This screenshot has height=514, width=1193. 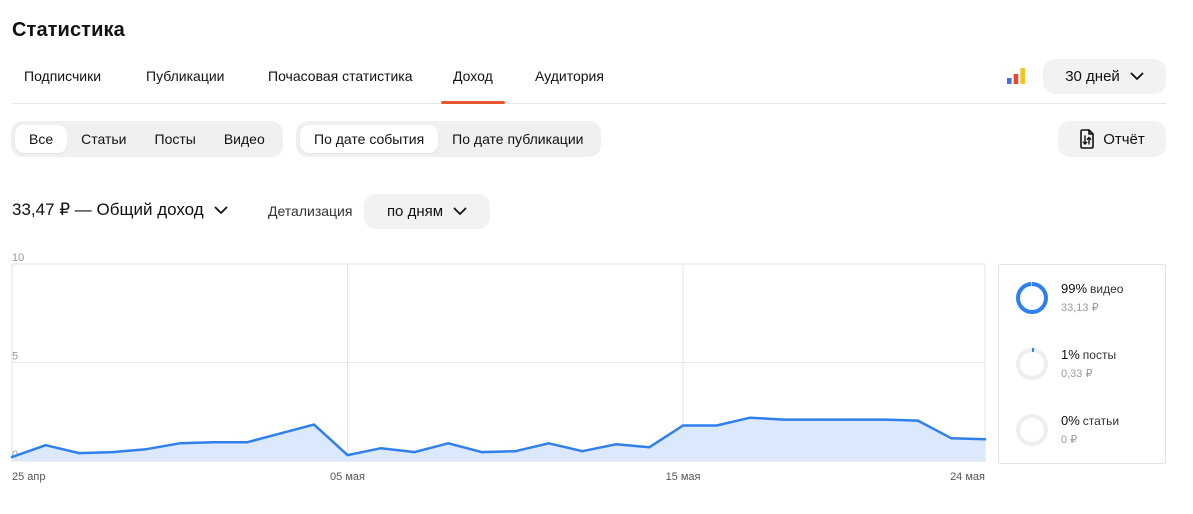 What do you see at coordinates (68, 30) in the screenshot?
I see `page-title: Статистика` at bounding box center [68, 30].